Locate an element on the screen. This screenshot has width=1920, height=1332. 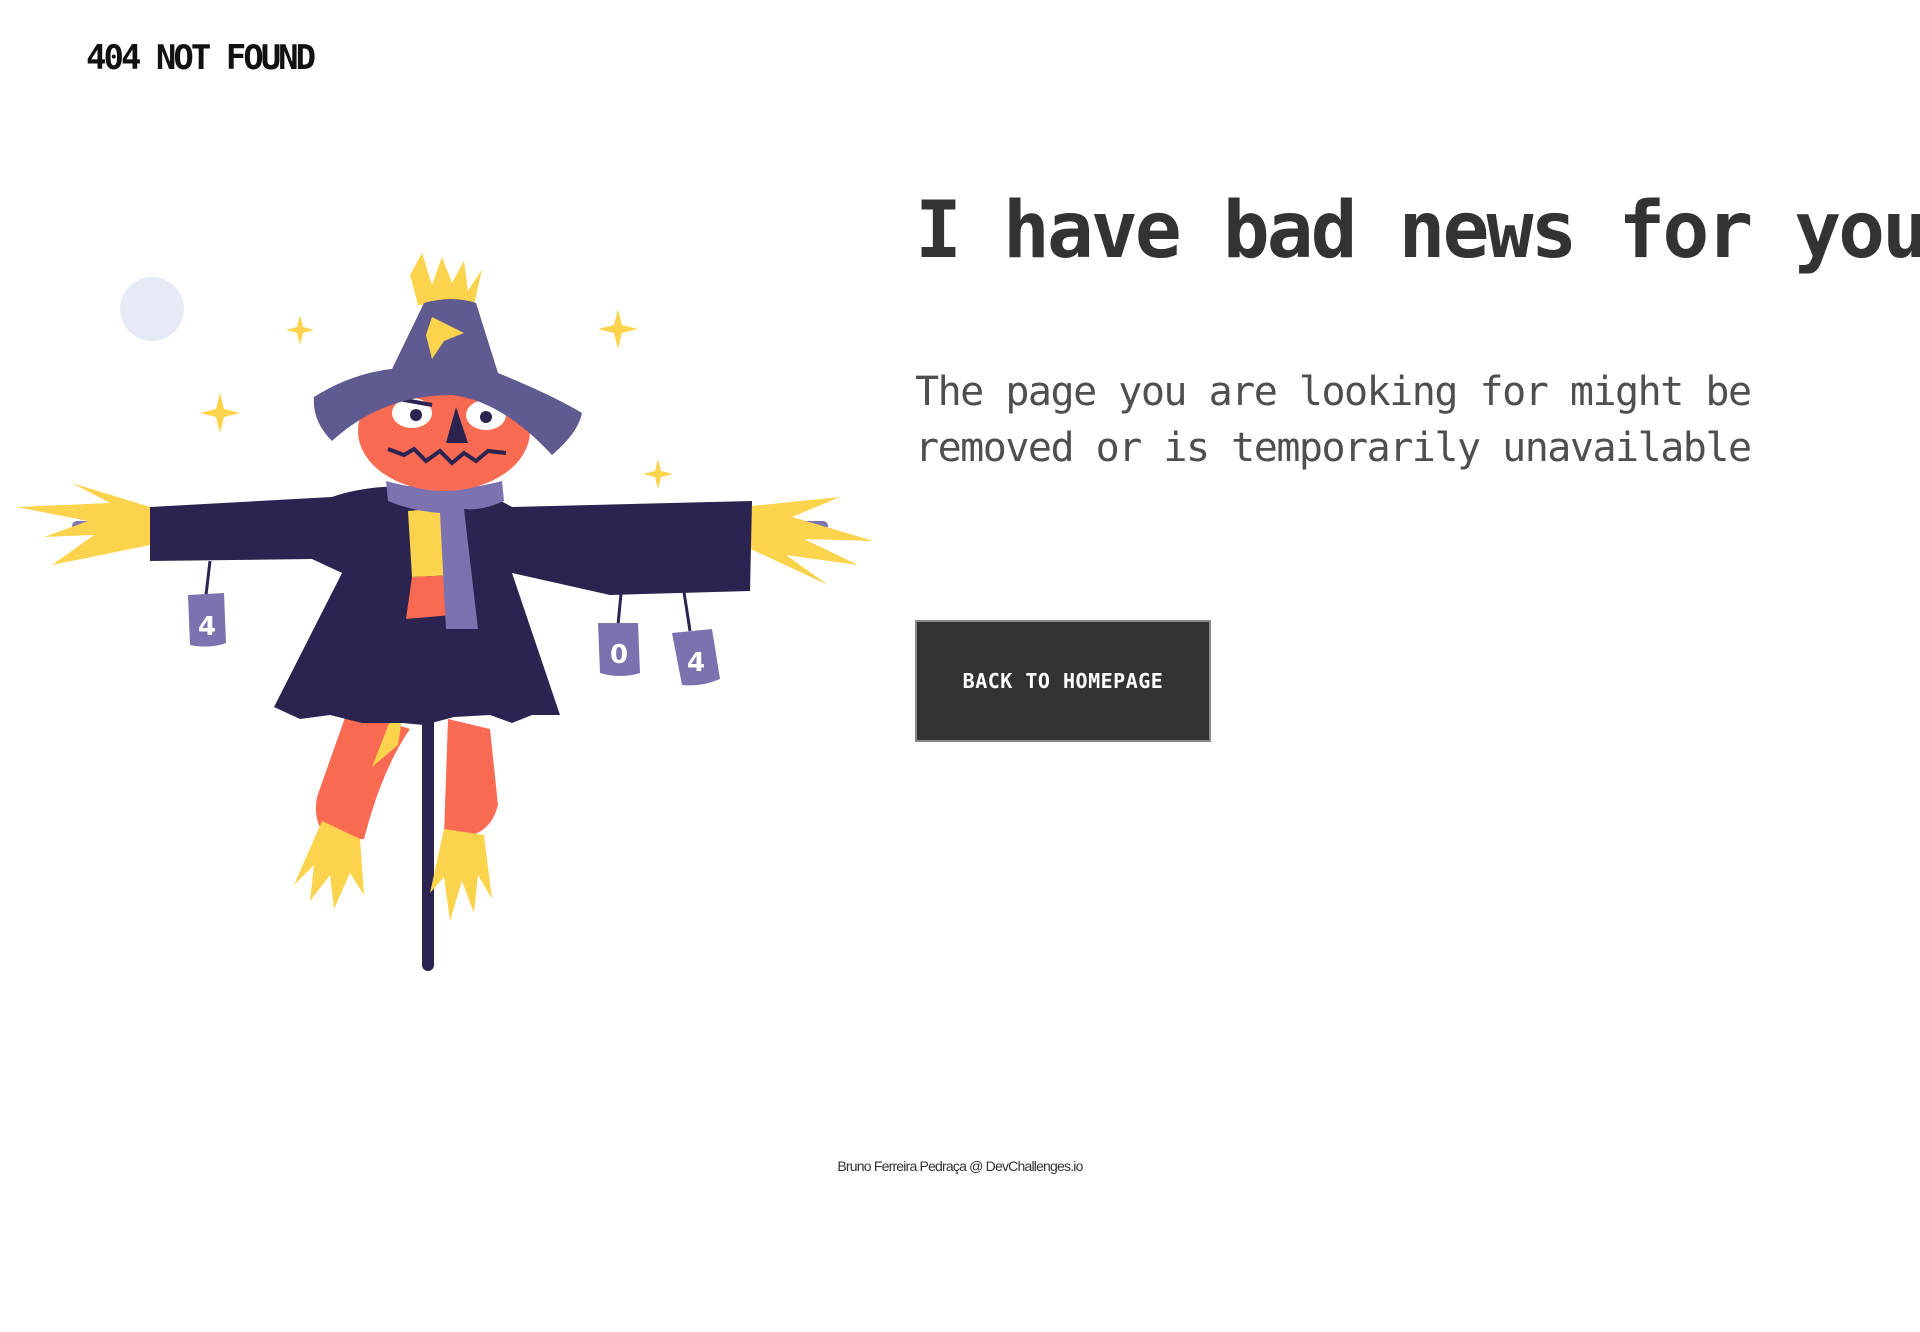
back-to-homepage-button: BACK TO HOMEPAGE is located at coordinates (1063, 681).